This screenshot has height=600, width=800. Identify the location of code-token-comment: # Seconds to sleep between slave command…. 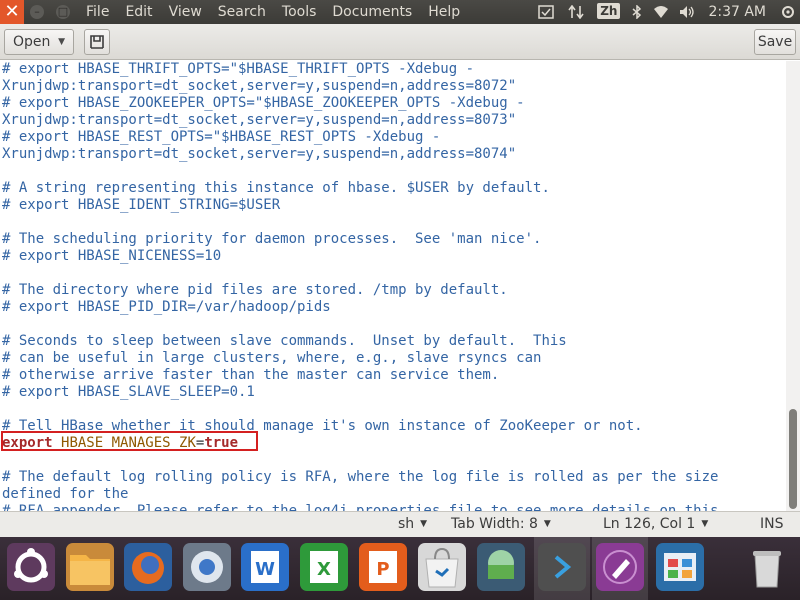
(284, 341).